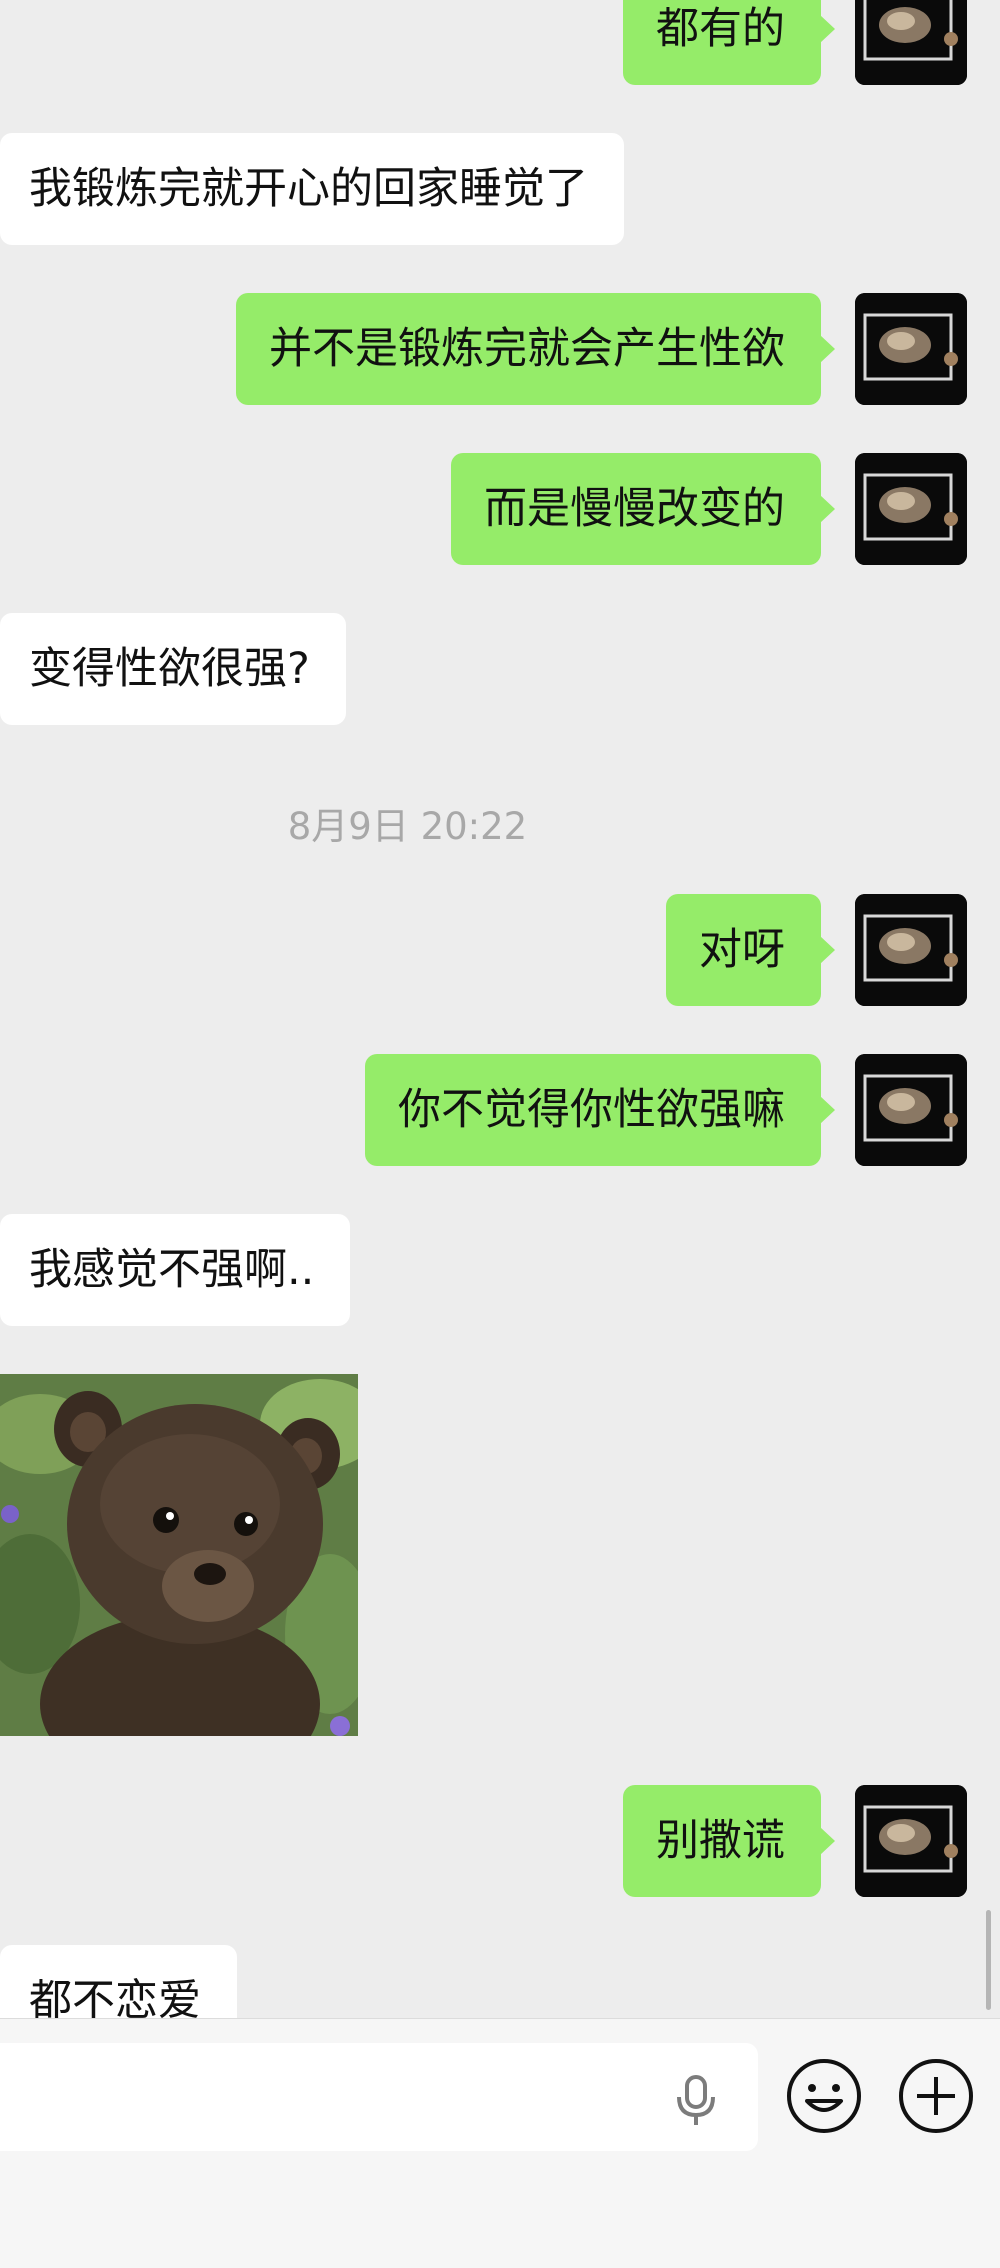 The width and height of the screenshot is (1000, 2268). Describe the element at coordinates (500, 1981) in the screenshot. I see `message-row-incoming: 都不恋爱` at that location.